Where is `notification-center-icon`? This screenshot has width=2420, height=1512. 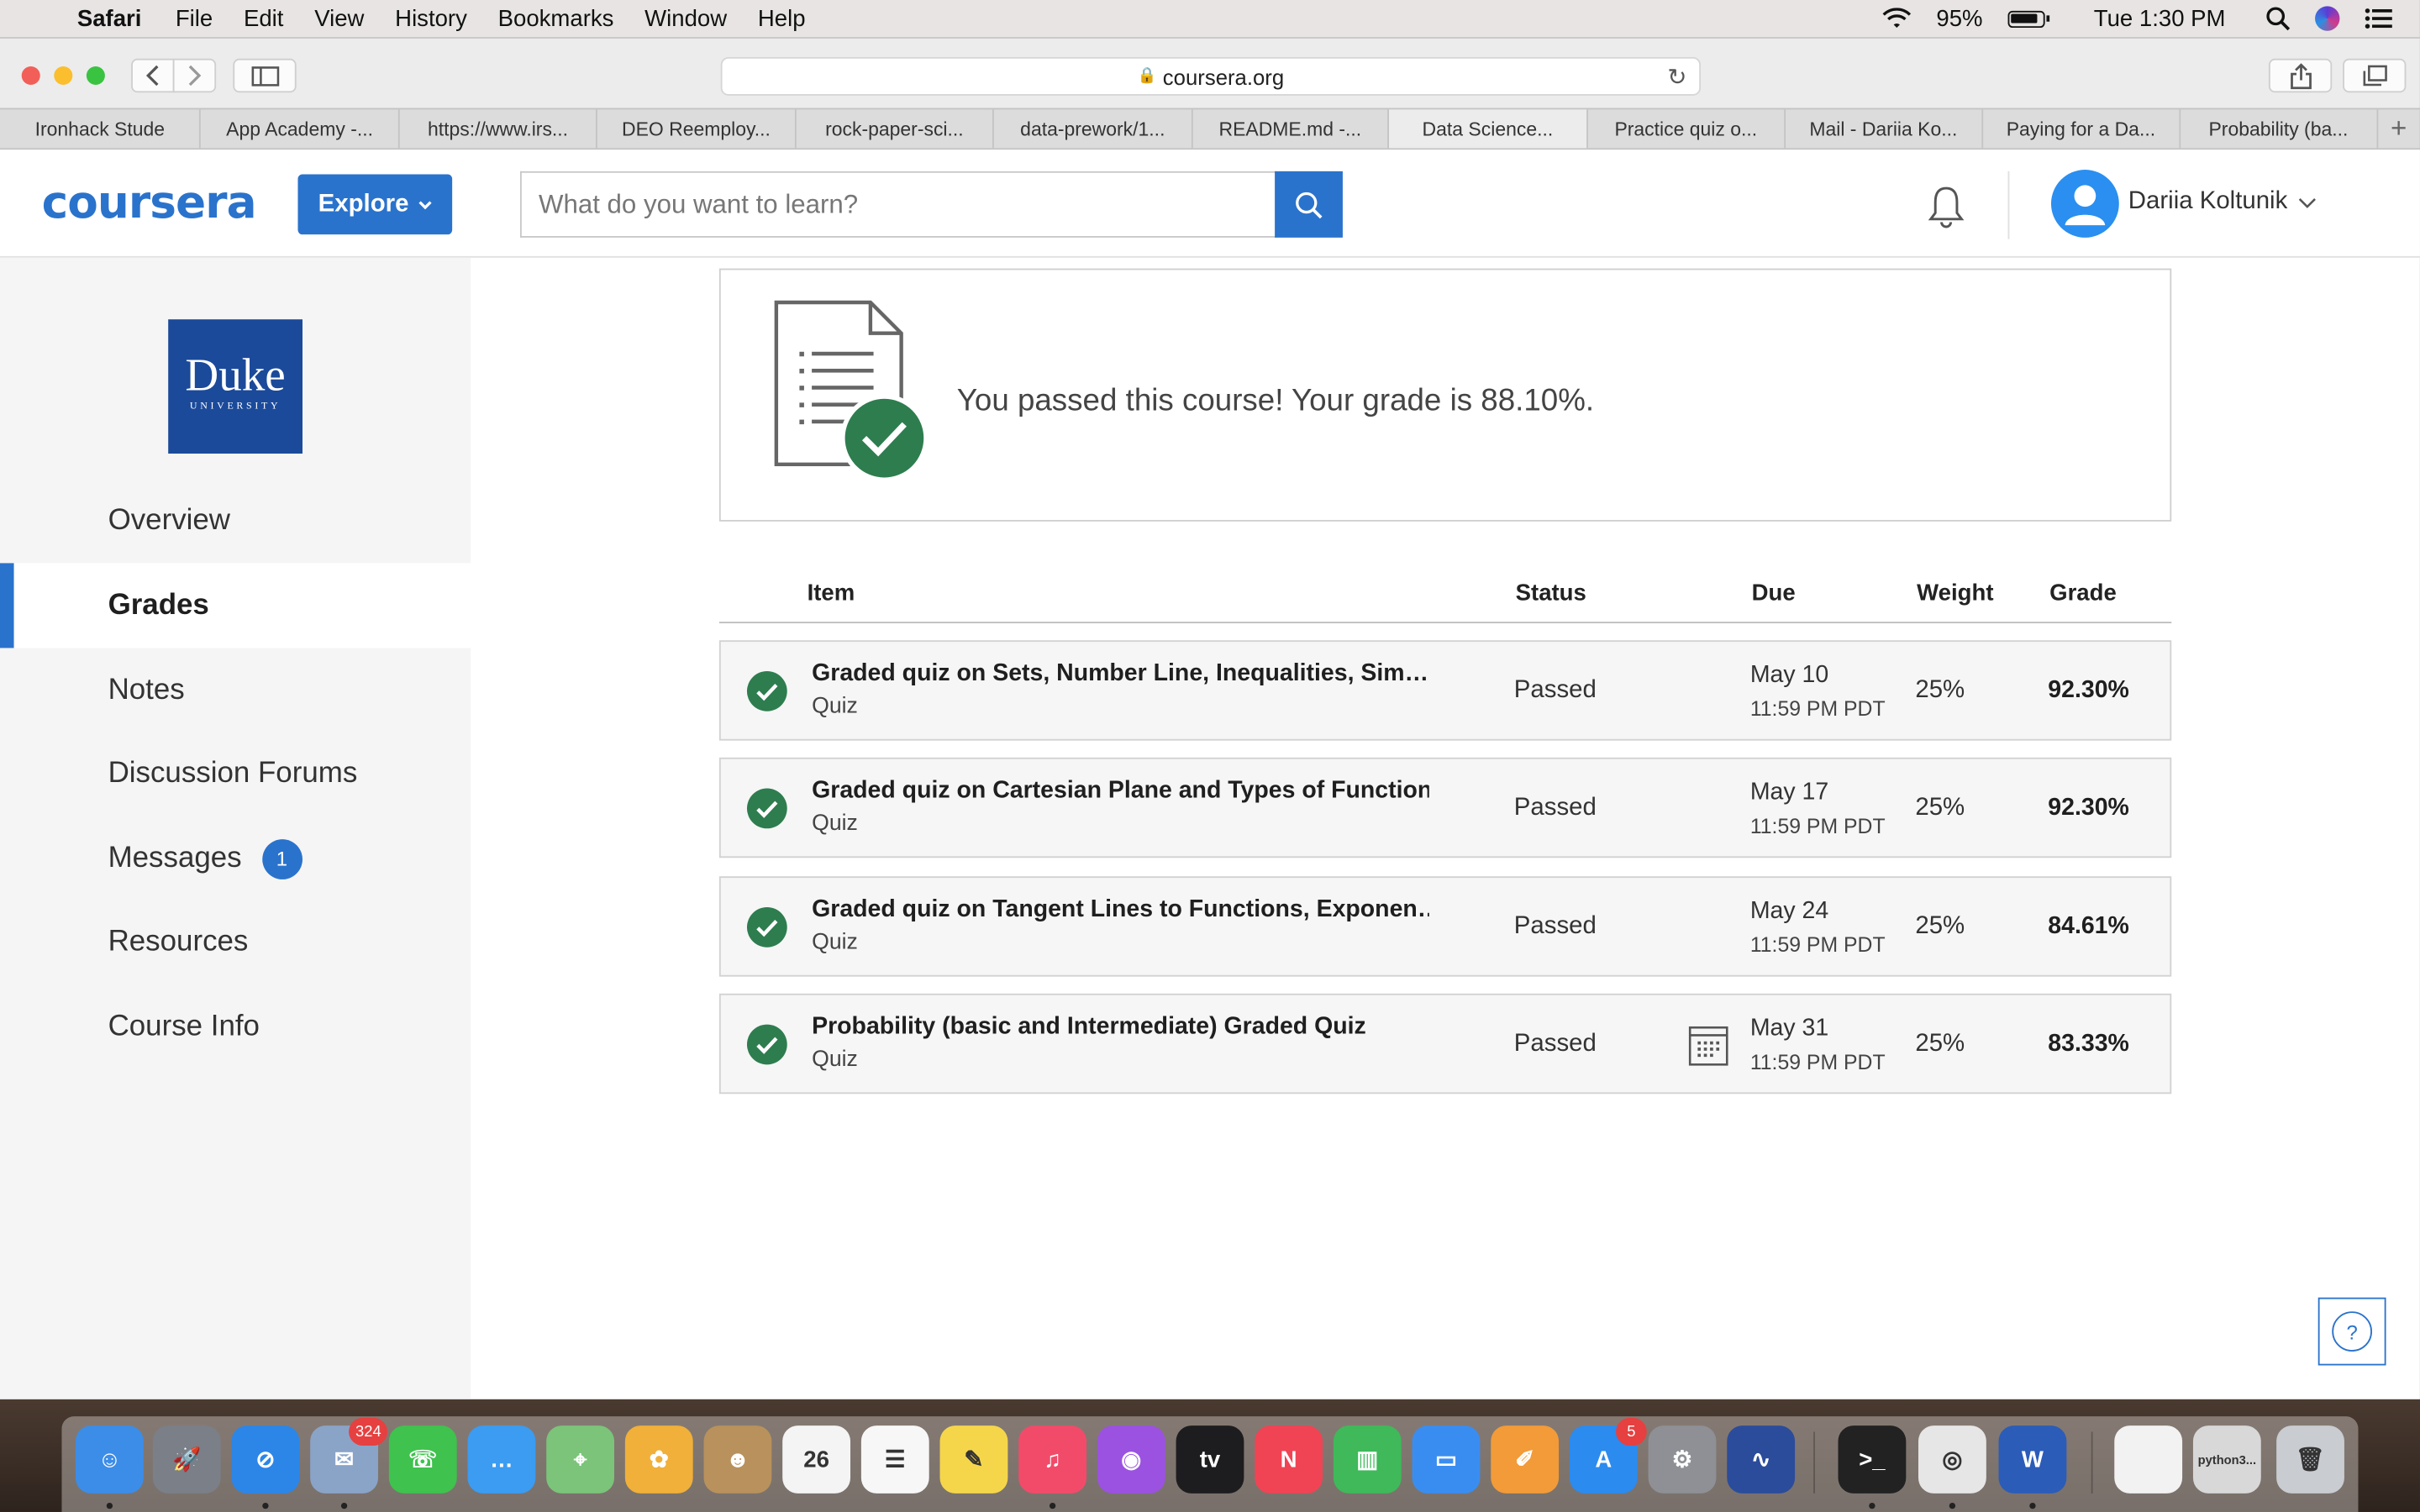 notification-center-icon is located at coordinates (2378, 18).